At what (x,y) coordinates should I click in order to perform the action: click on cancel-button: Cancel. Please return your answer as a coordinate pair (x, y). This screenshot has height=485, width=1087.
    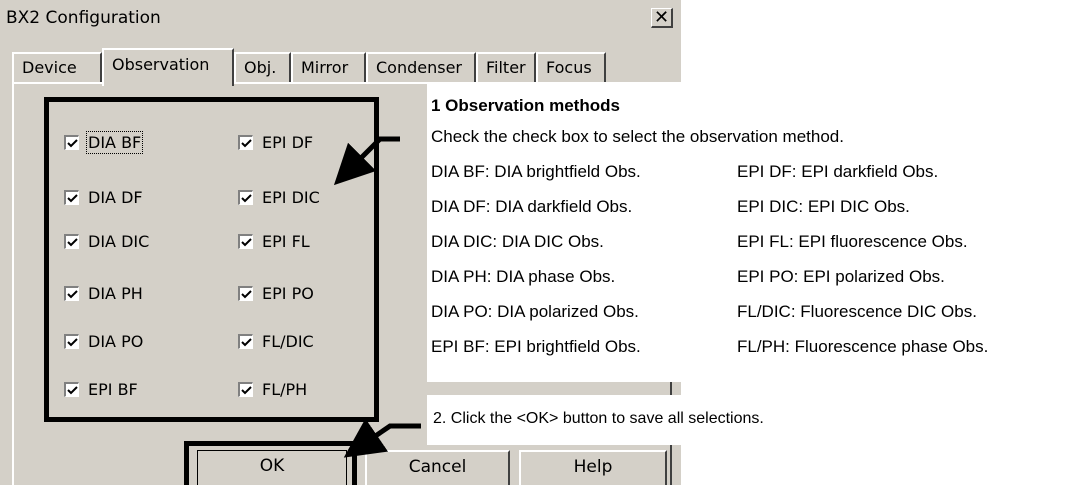
    Looking at the image, I should click on (437, 467).